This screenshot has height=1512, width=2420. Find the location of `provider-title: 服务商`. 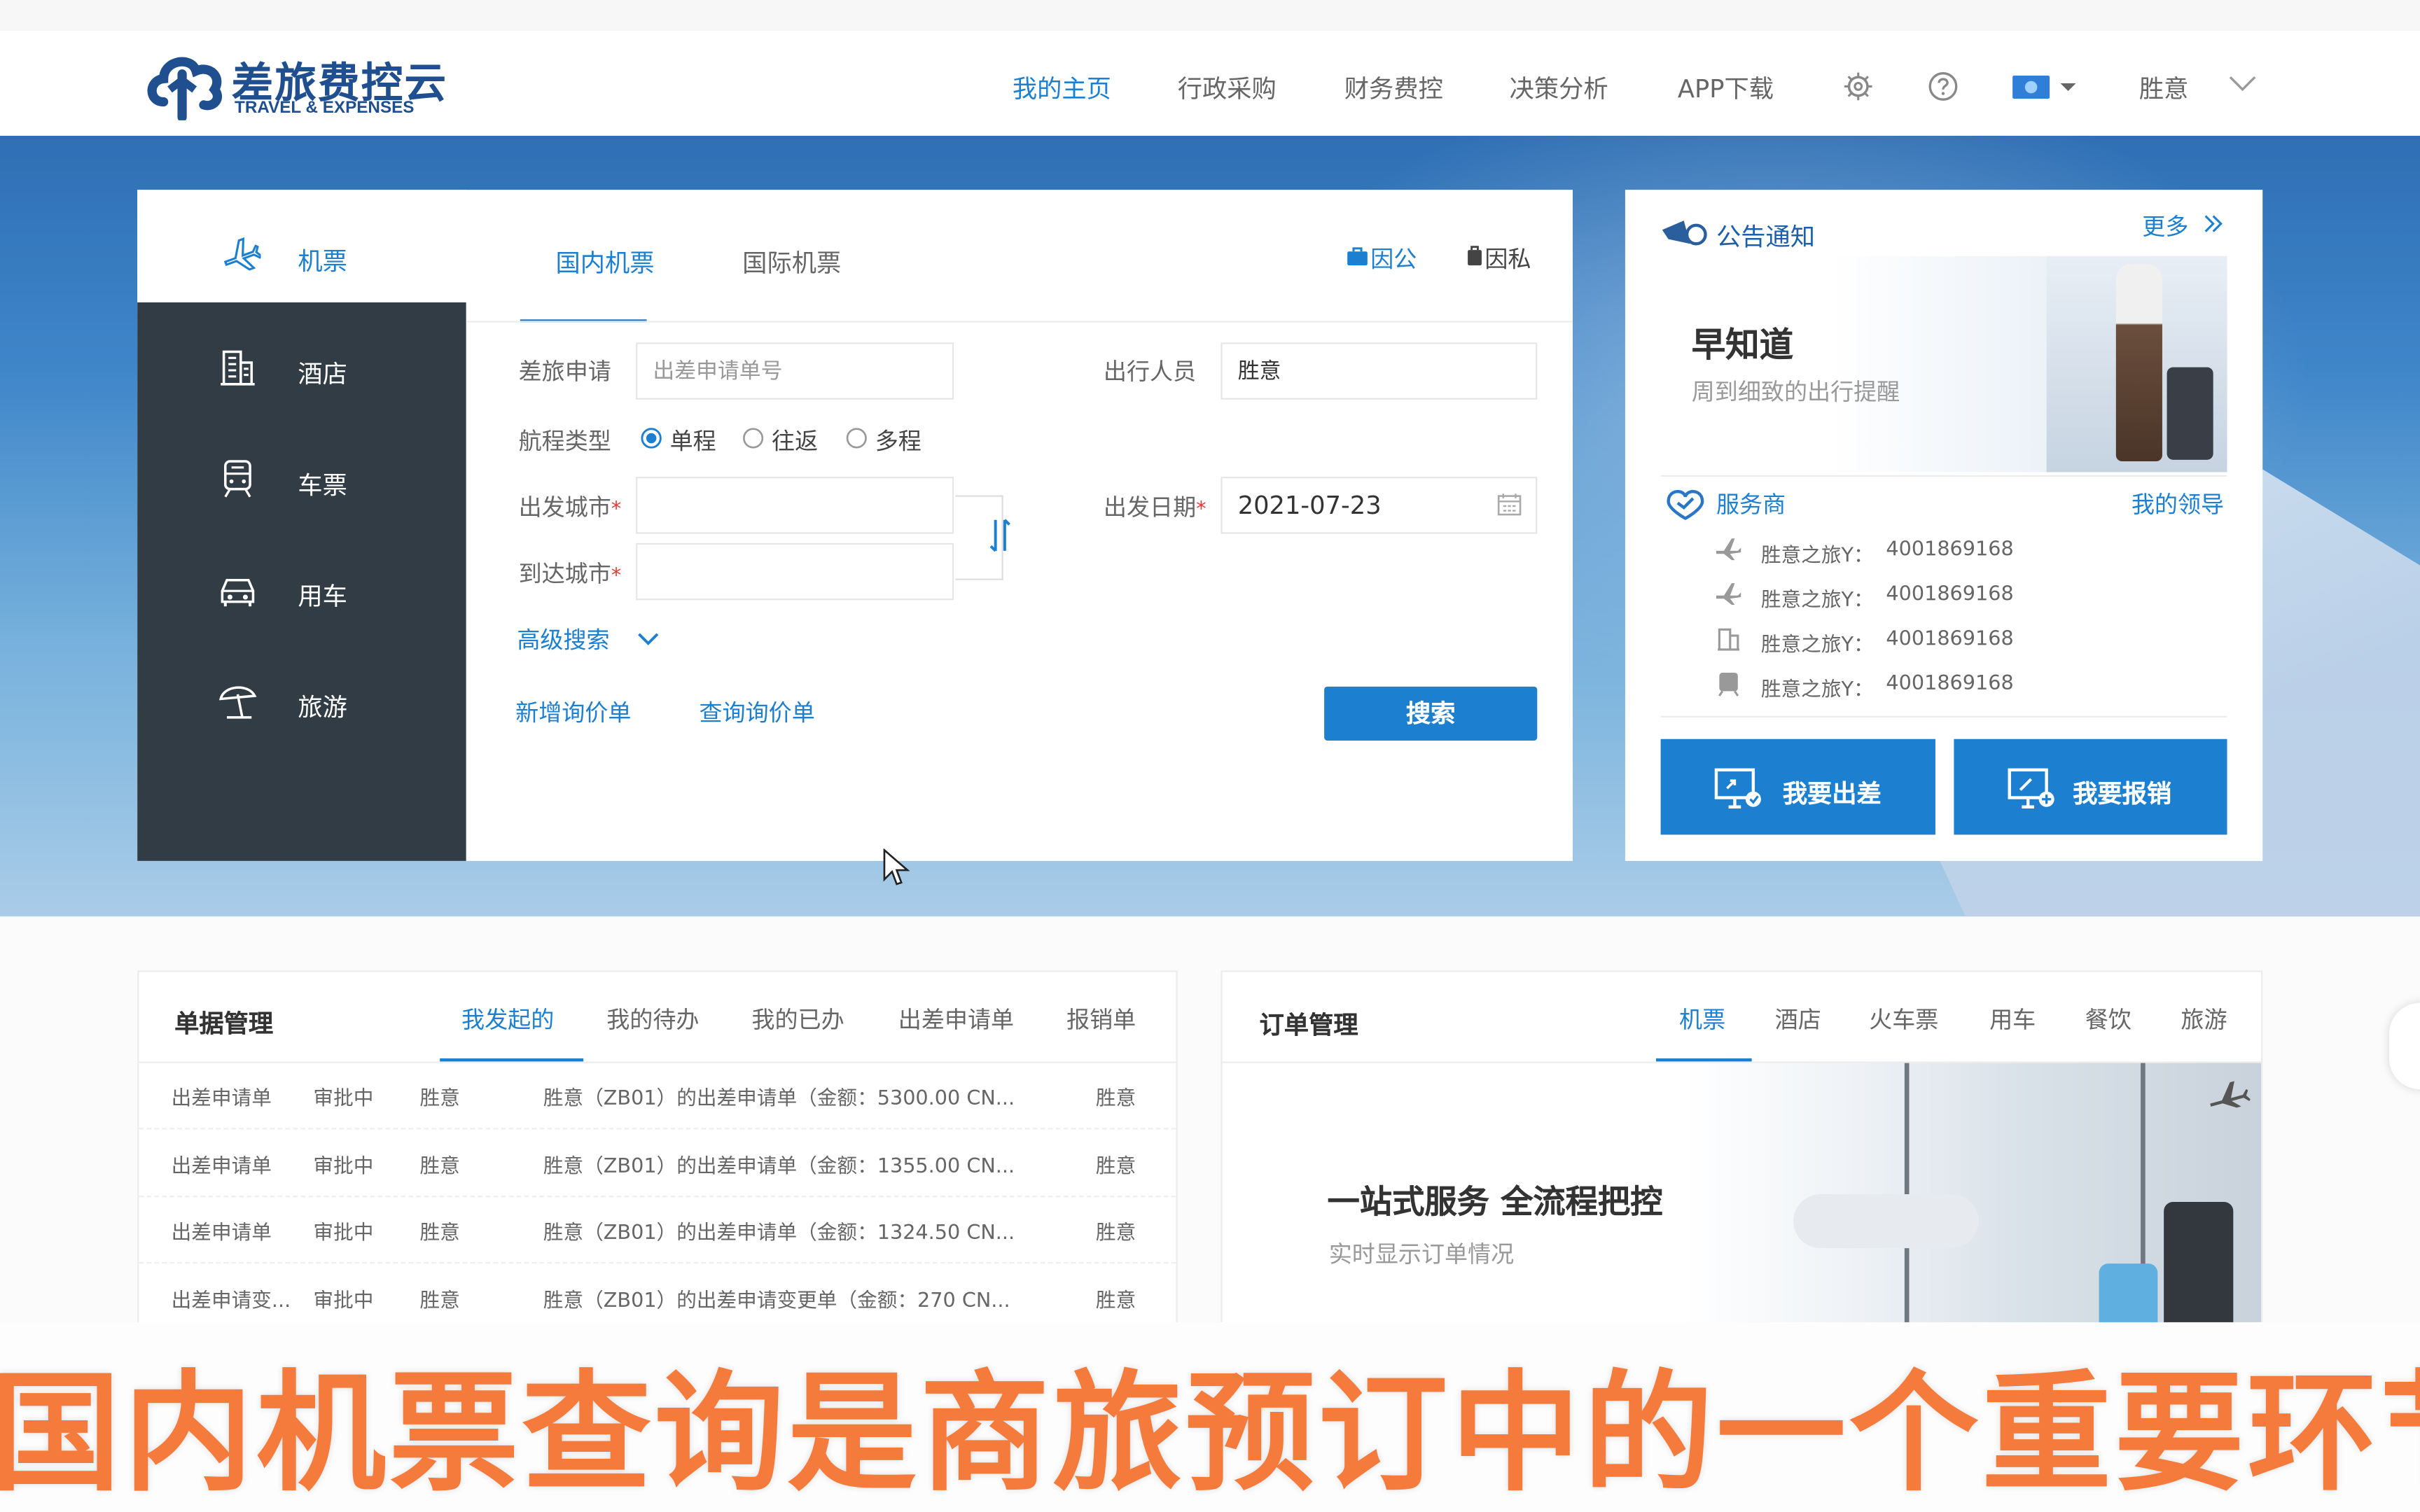

provider-title: 服务商 is located at coordinates (1751, 504).